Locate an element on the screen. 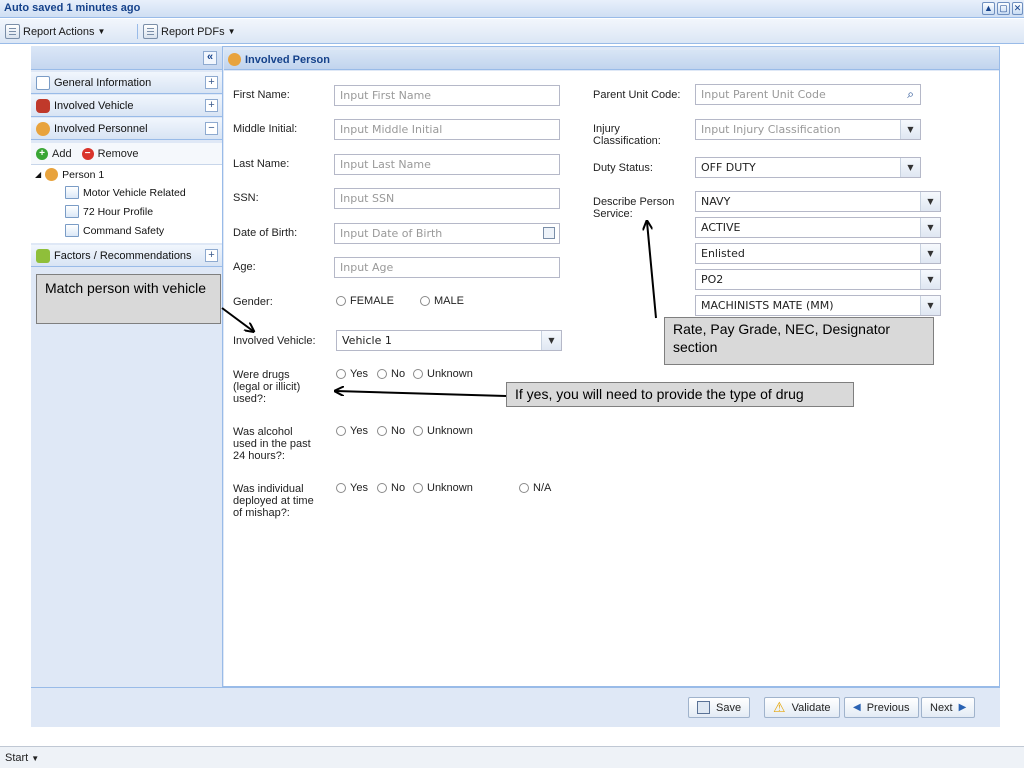 This screenshot has width=1024, height=768. tree-leaf-motor-vehicle-related: Motor Vehicle Related is located at coordinates (125, 192).